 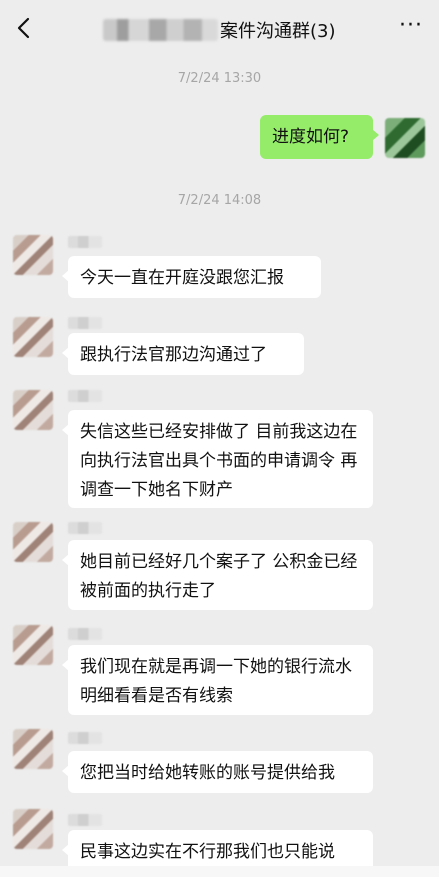 What do you see at coordinates (219, 200) in the screenshot?
I see `timestamp: 7/2/24 14:08` at bounding box center [219, 200].